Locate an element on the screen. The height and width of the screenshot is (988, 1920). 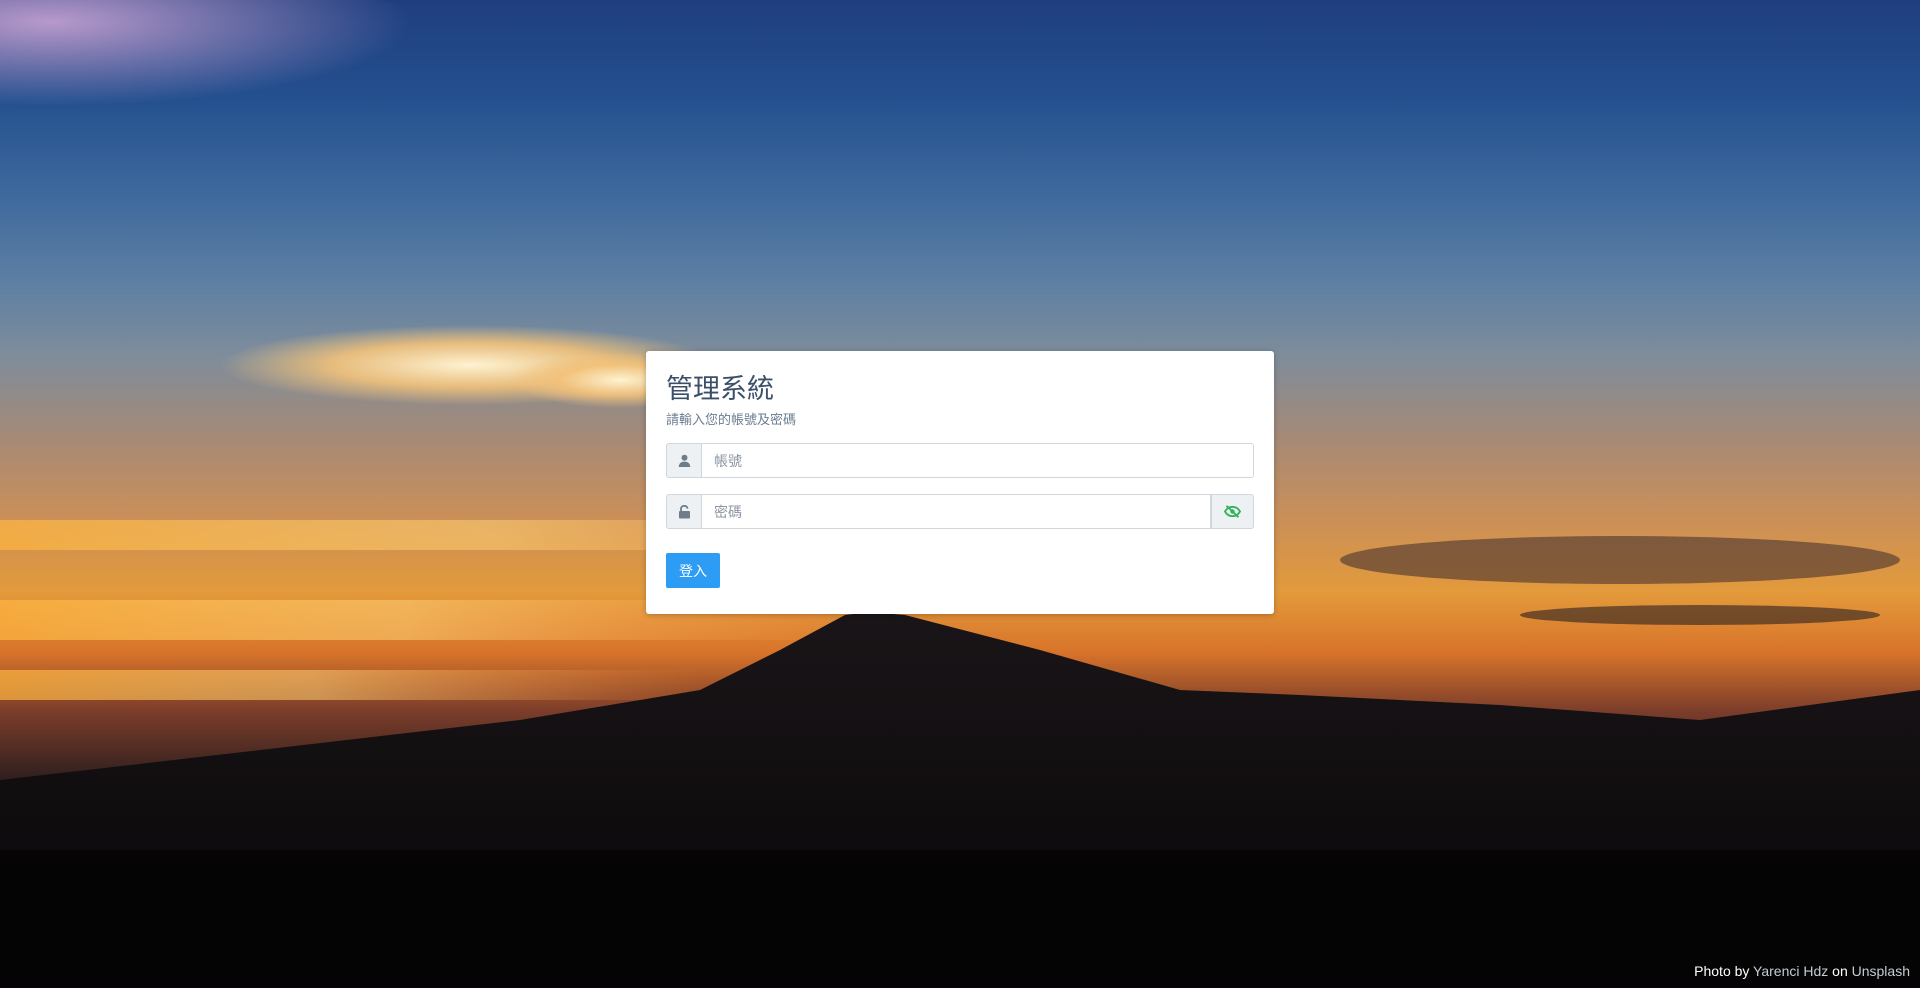
username-group is located at coordinates (960, 460).